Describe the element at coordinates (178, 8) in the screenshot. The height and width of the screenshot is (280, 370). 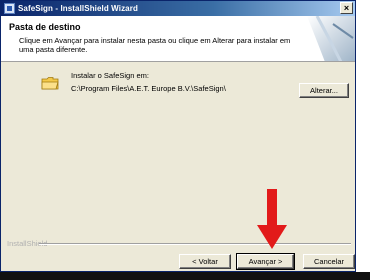
I see `title-bar: SafeSign - InstallShield Wizard ×` at that location.